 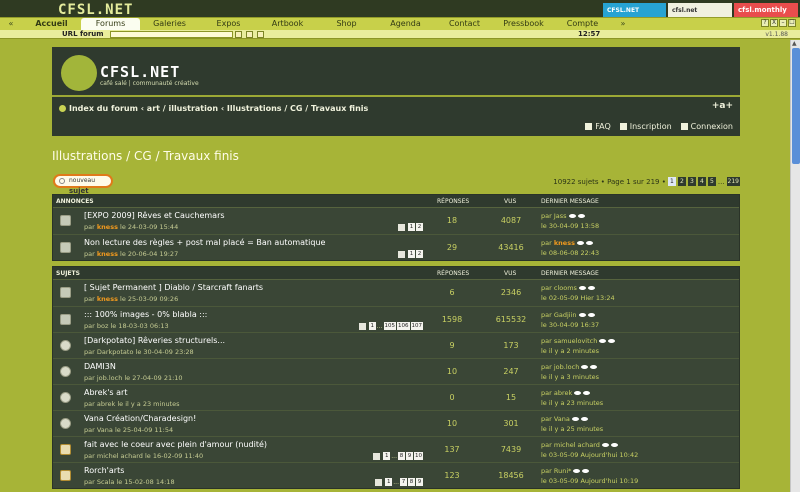 I want to click on topic-title-link: Abrek's art, so click(x=105, y=392).